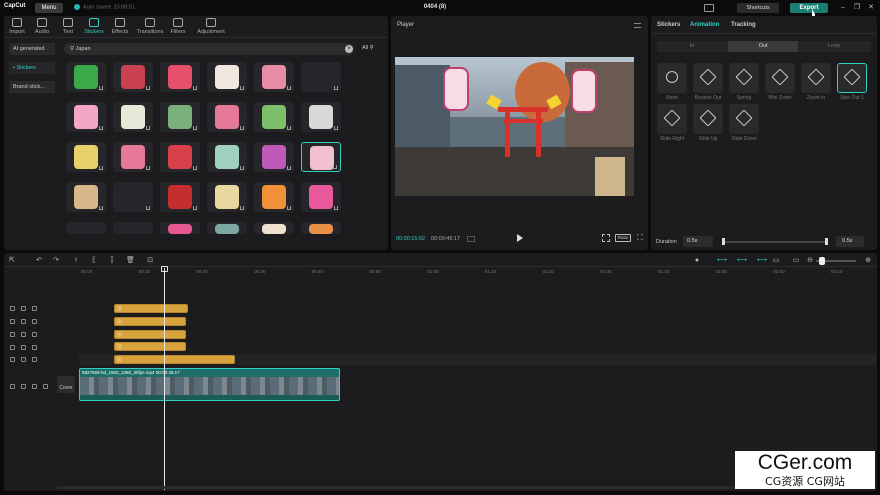  Describe the element at coordinates (120, 26) in the screenshot. I see `tab-effects: Effects` at that location.